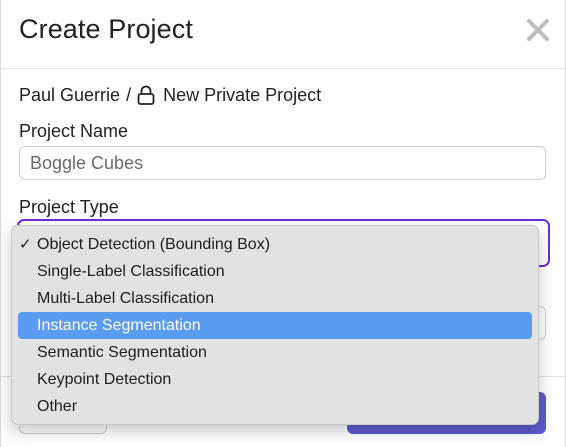 This screenshot has height=447, width=566. Describe the element at coordinates (25, 244) in the screenshot. I see `checkmark-icon: ✓` at that location.